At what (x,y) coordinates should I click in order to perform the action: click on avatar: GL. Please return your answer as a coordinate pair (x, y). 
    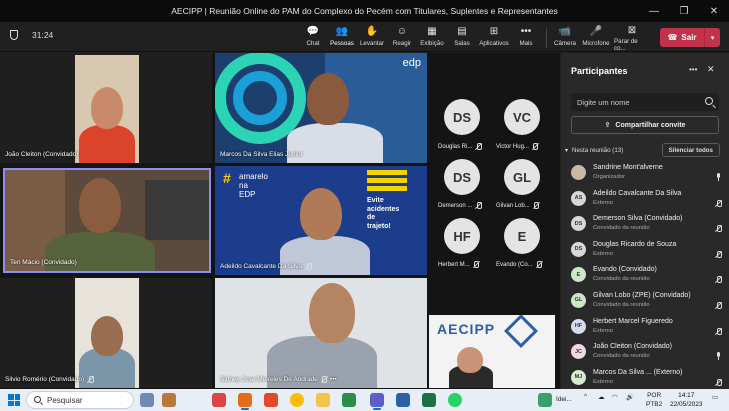
    Looking at the image, I should click on (522, 177).